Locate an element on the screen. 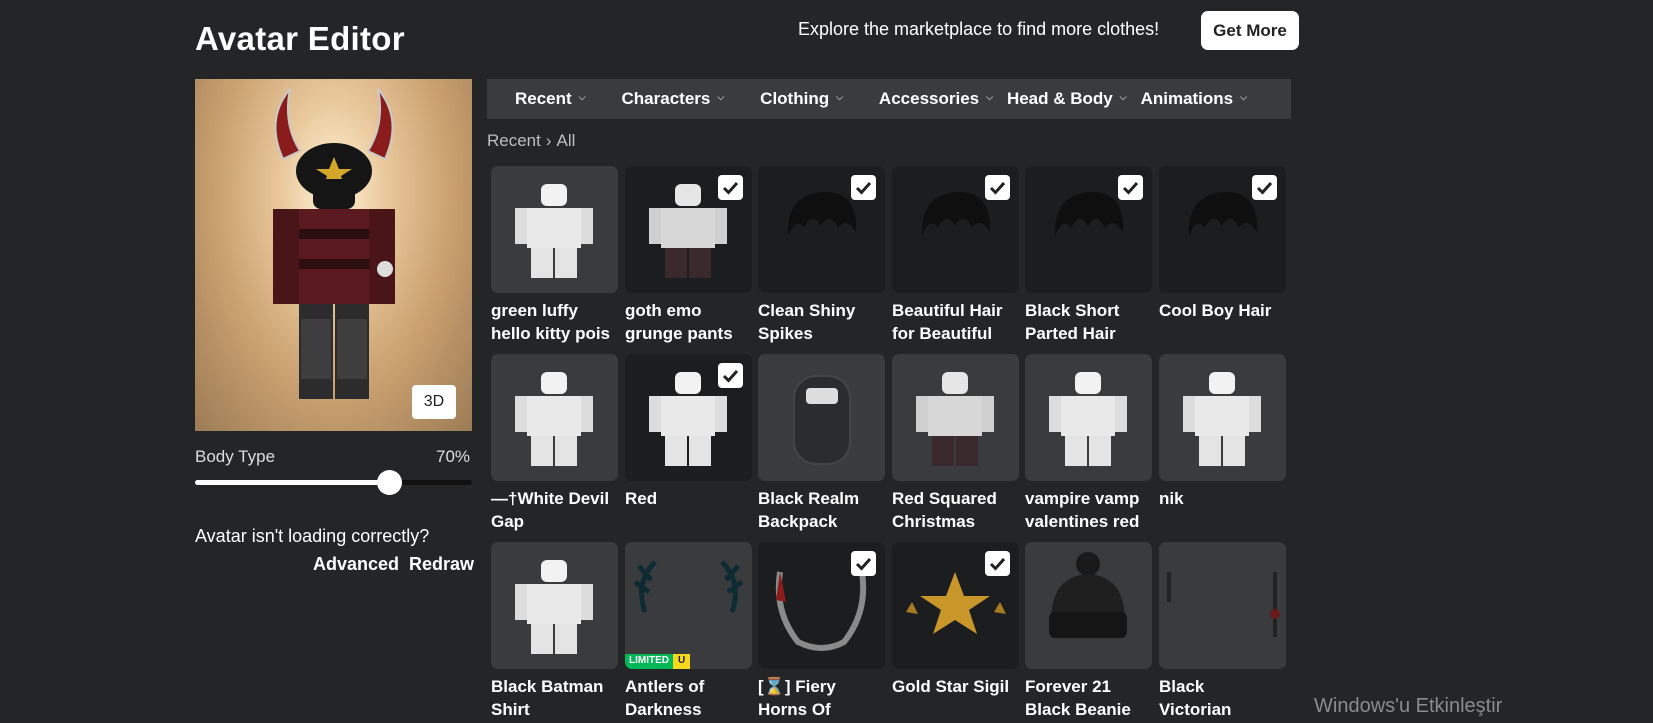  item-name-line1: Cool Boy Hair is located at coordinates (1222, 310).